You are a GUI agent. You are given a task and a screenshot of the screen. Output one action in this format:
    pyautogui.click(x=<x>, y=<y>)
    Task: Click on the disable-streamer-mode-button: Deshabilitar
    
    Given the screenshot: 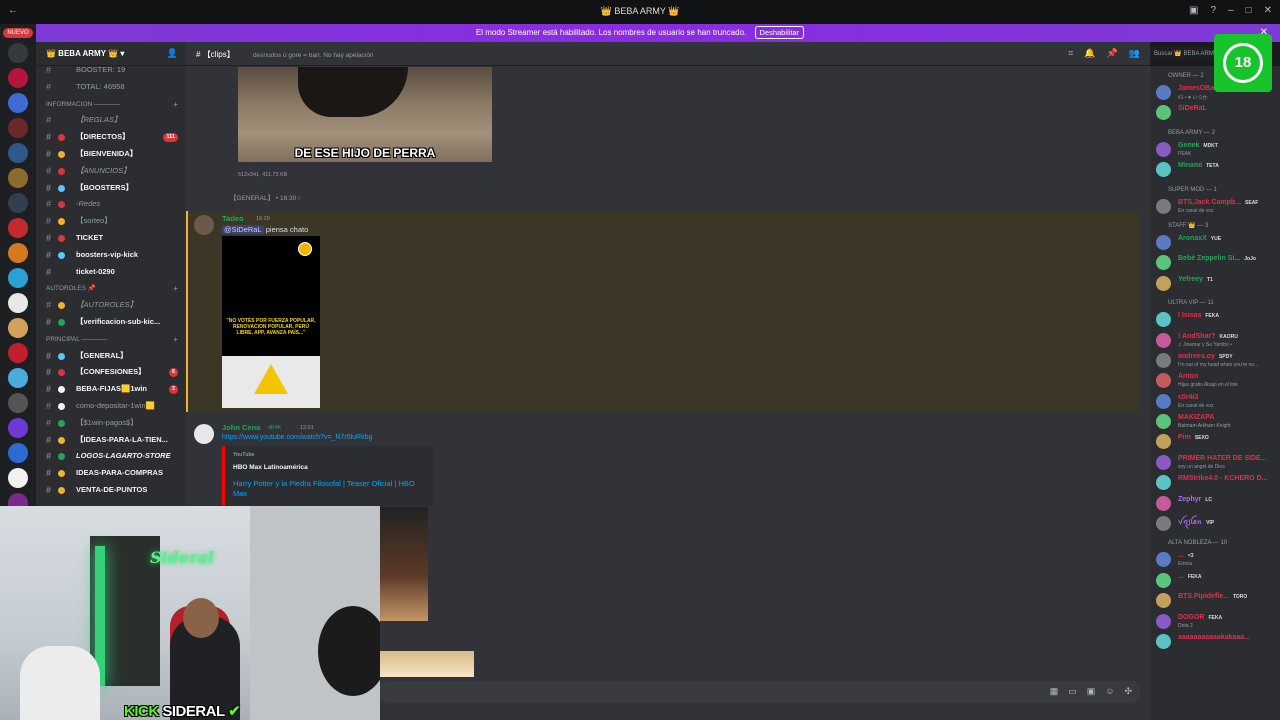 What is the action you would take?
    pyautogui.click(x=779, y=32)
    